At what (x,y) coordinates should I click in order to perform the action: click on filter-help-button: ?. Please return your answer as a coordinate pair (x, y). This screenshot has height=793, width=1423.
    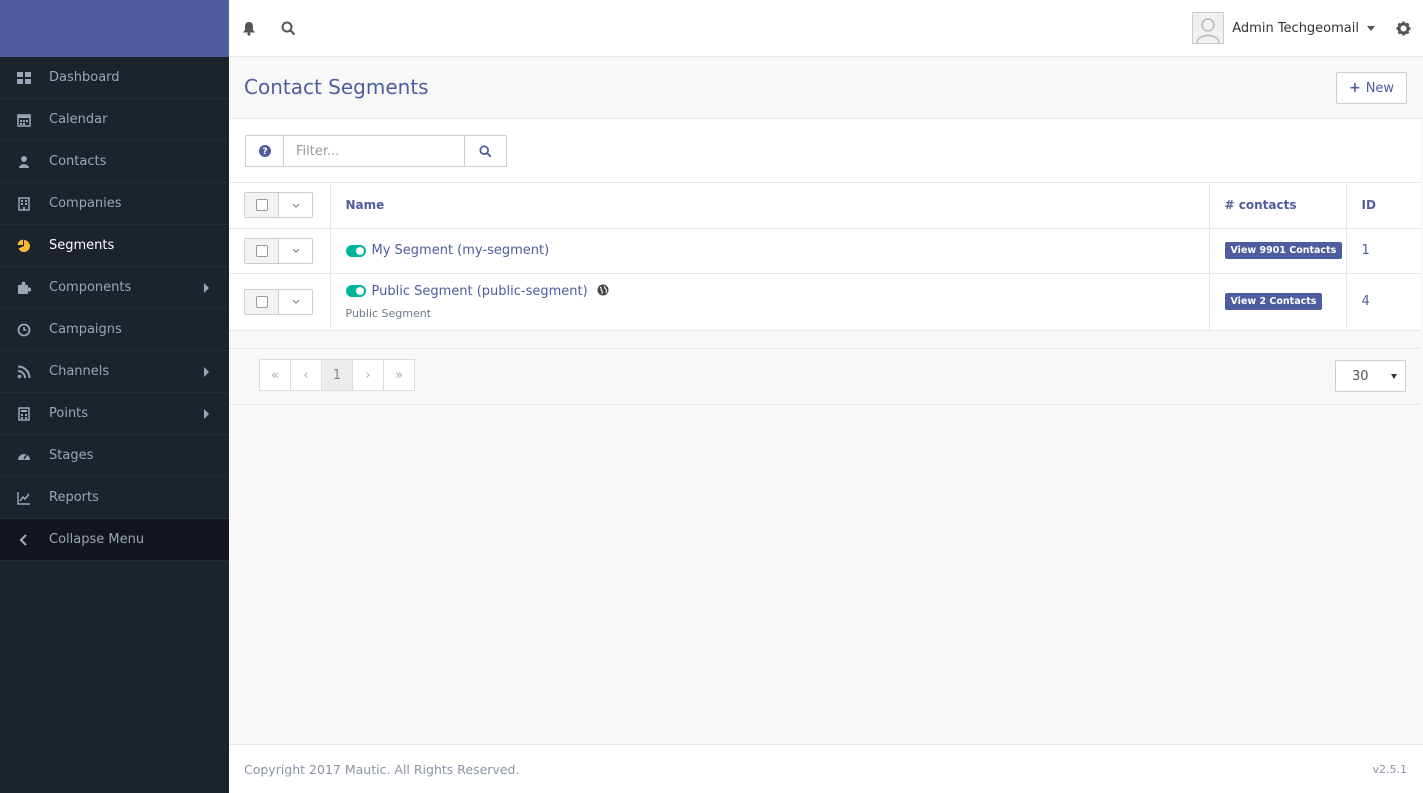
    Looking at the image, I should click on (264, 151).